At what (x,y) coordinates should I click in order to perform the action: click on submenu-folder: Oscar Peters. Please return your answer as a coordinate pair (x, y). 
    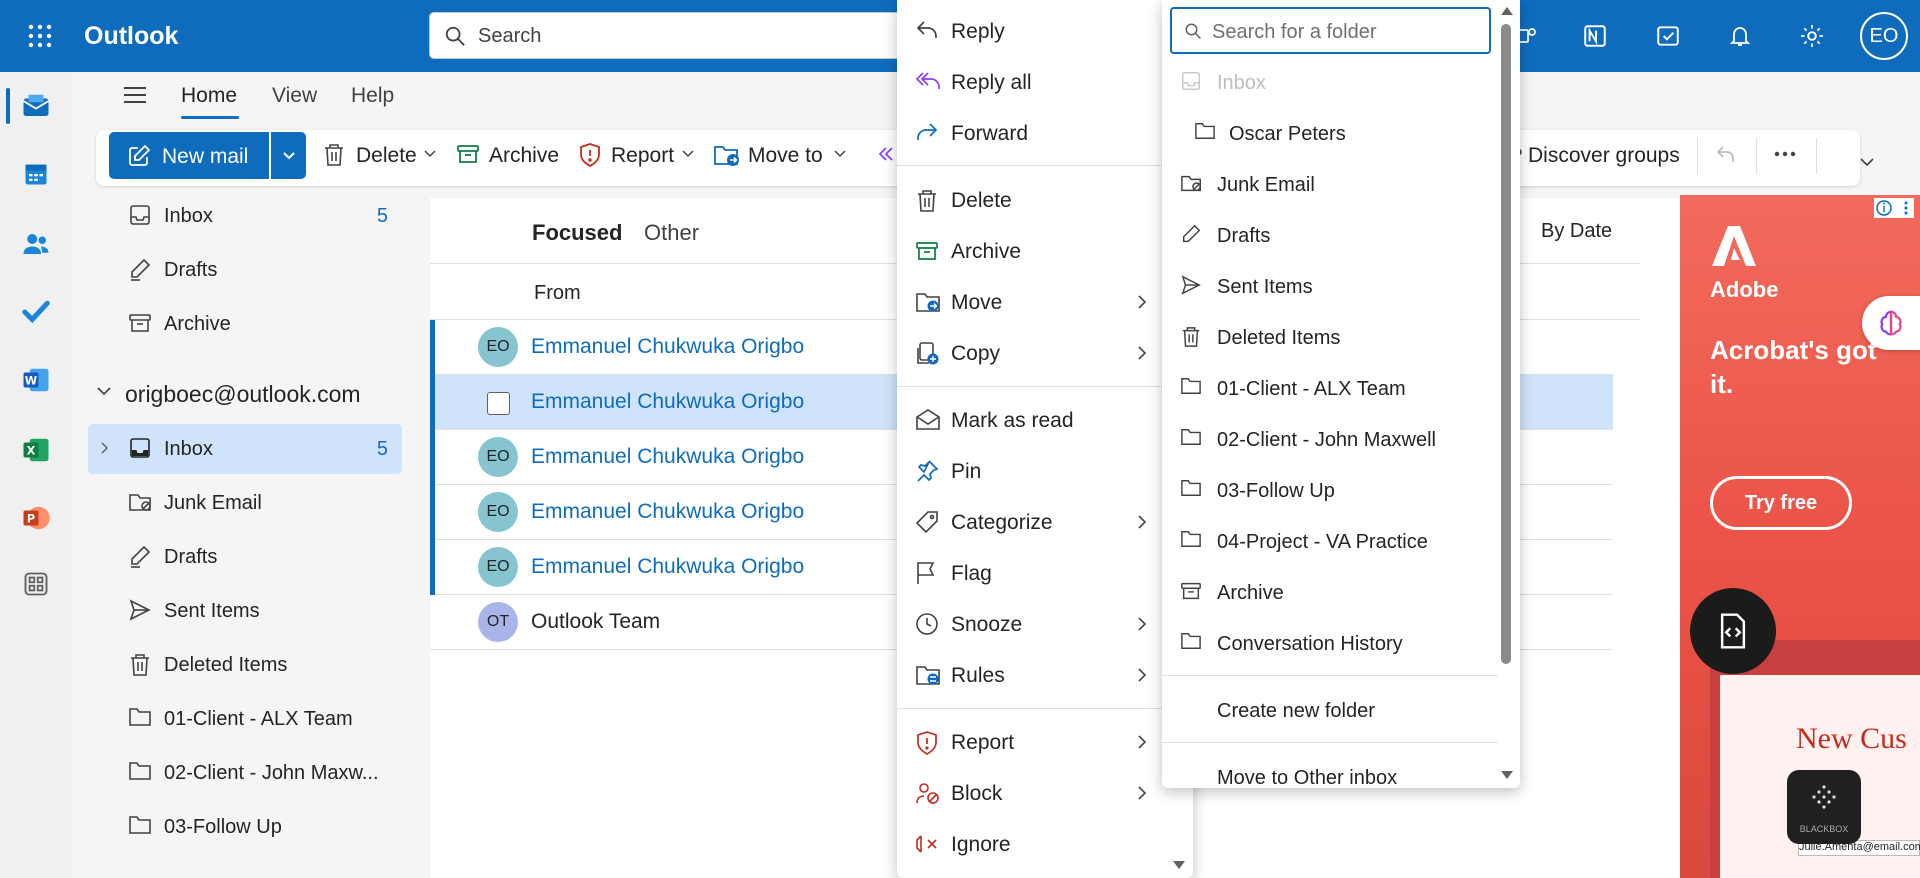
    Looking at the image, I should click on (1327, 134).